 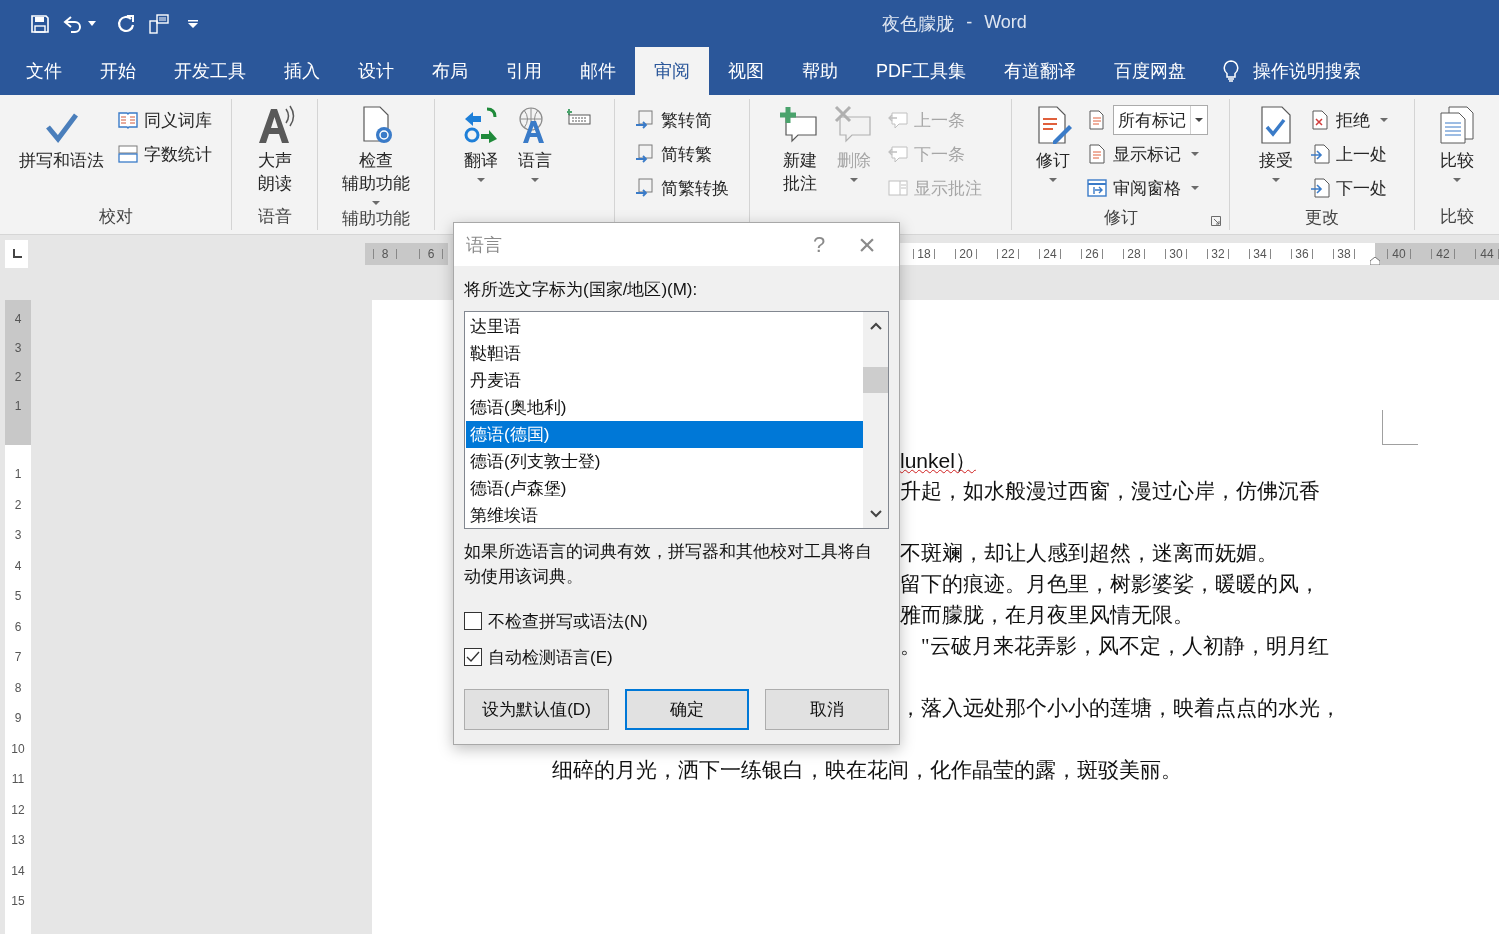 What do you see at coordinates (664, 326) in the screenshot?
I see `language-item: 达里语` at bounding box center [664, 326].